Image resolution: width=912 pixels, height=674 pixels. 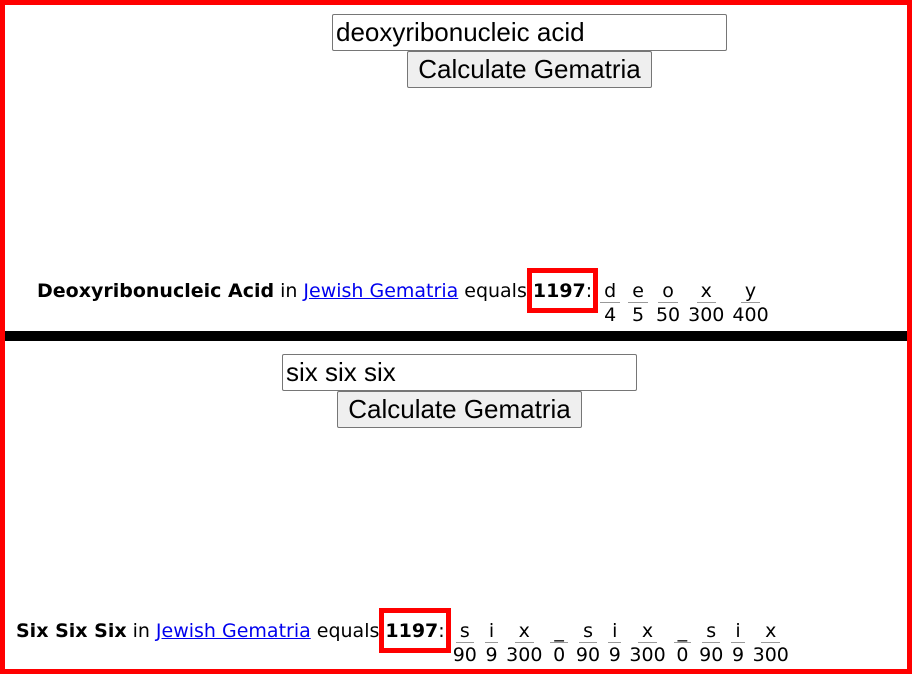 What do you see at coordinates (625, 643) in the screenshot?
I see `letter-breakdown: s 90 i 9 x 300 _ 0 s 90 i 9 x 300 _ 0 s 90 i 9 x 300` at bounding box center [625, 643].